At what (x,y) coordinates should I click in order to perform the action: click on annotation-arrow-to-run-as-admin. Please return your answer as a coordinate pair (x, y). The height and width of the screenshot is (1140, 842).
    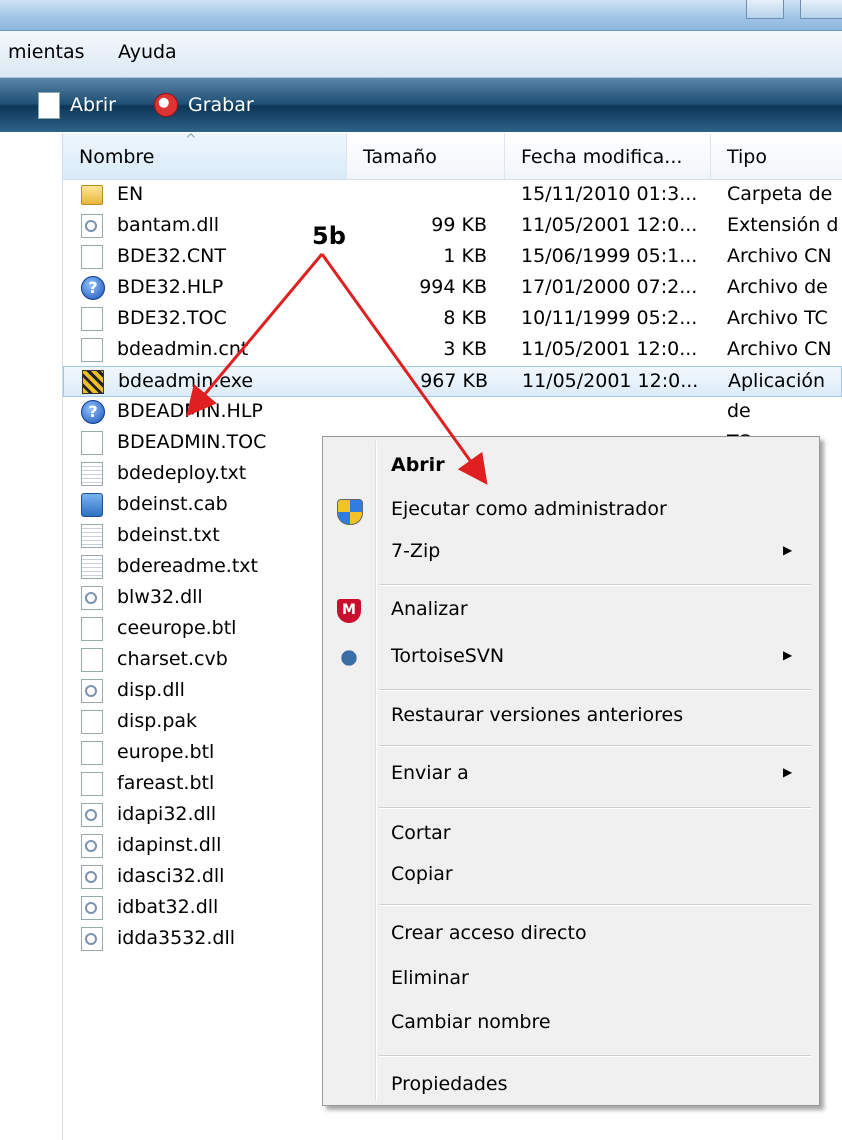
    Looking at the image, I should click on (404, 369).